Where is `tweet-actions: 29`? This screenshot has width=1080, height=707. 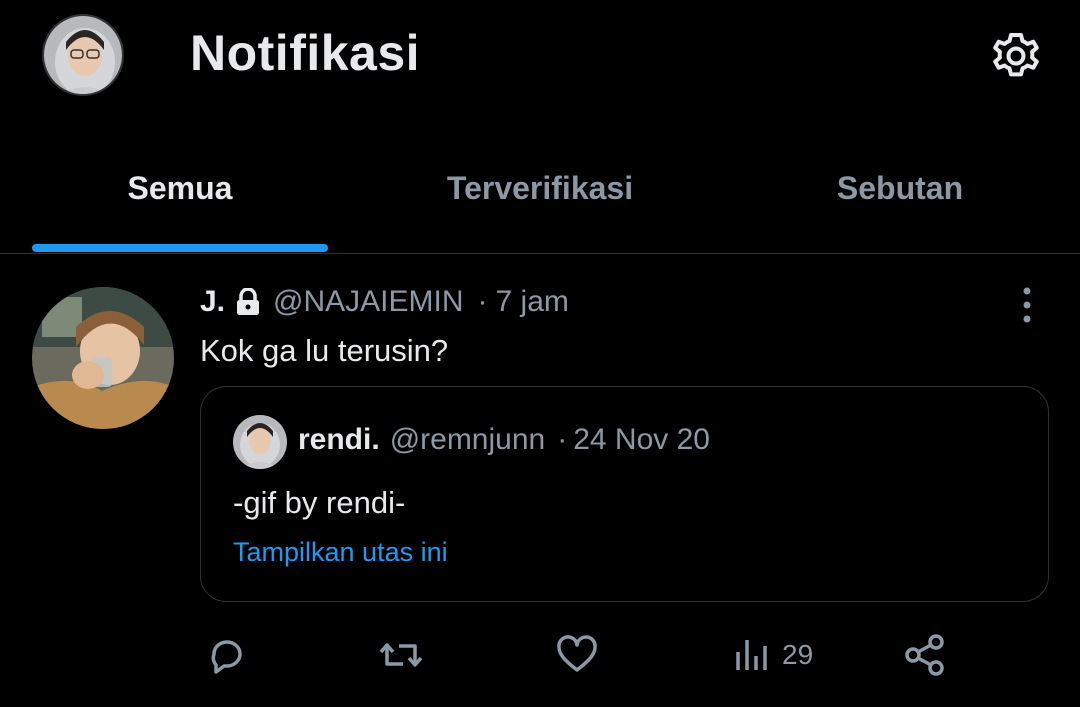
tweet-actions: 29 is located at coordinates (580, 655).